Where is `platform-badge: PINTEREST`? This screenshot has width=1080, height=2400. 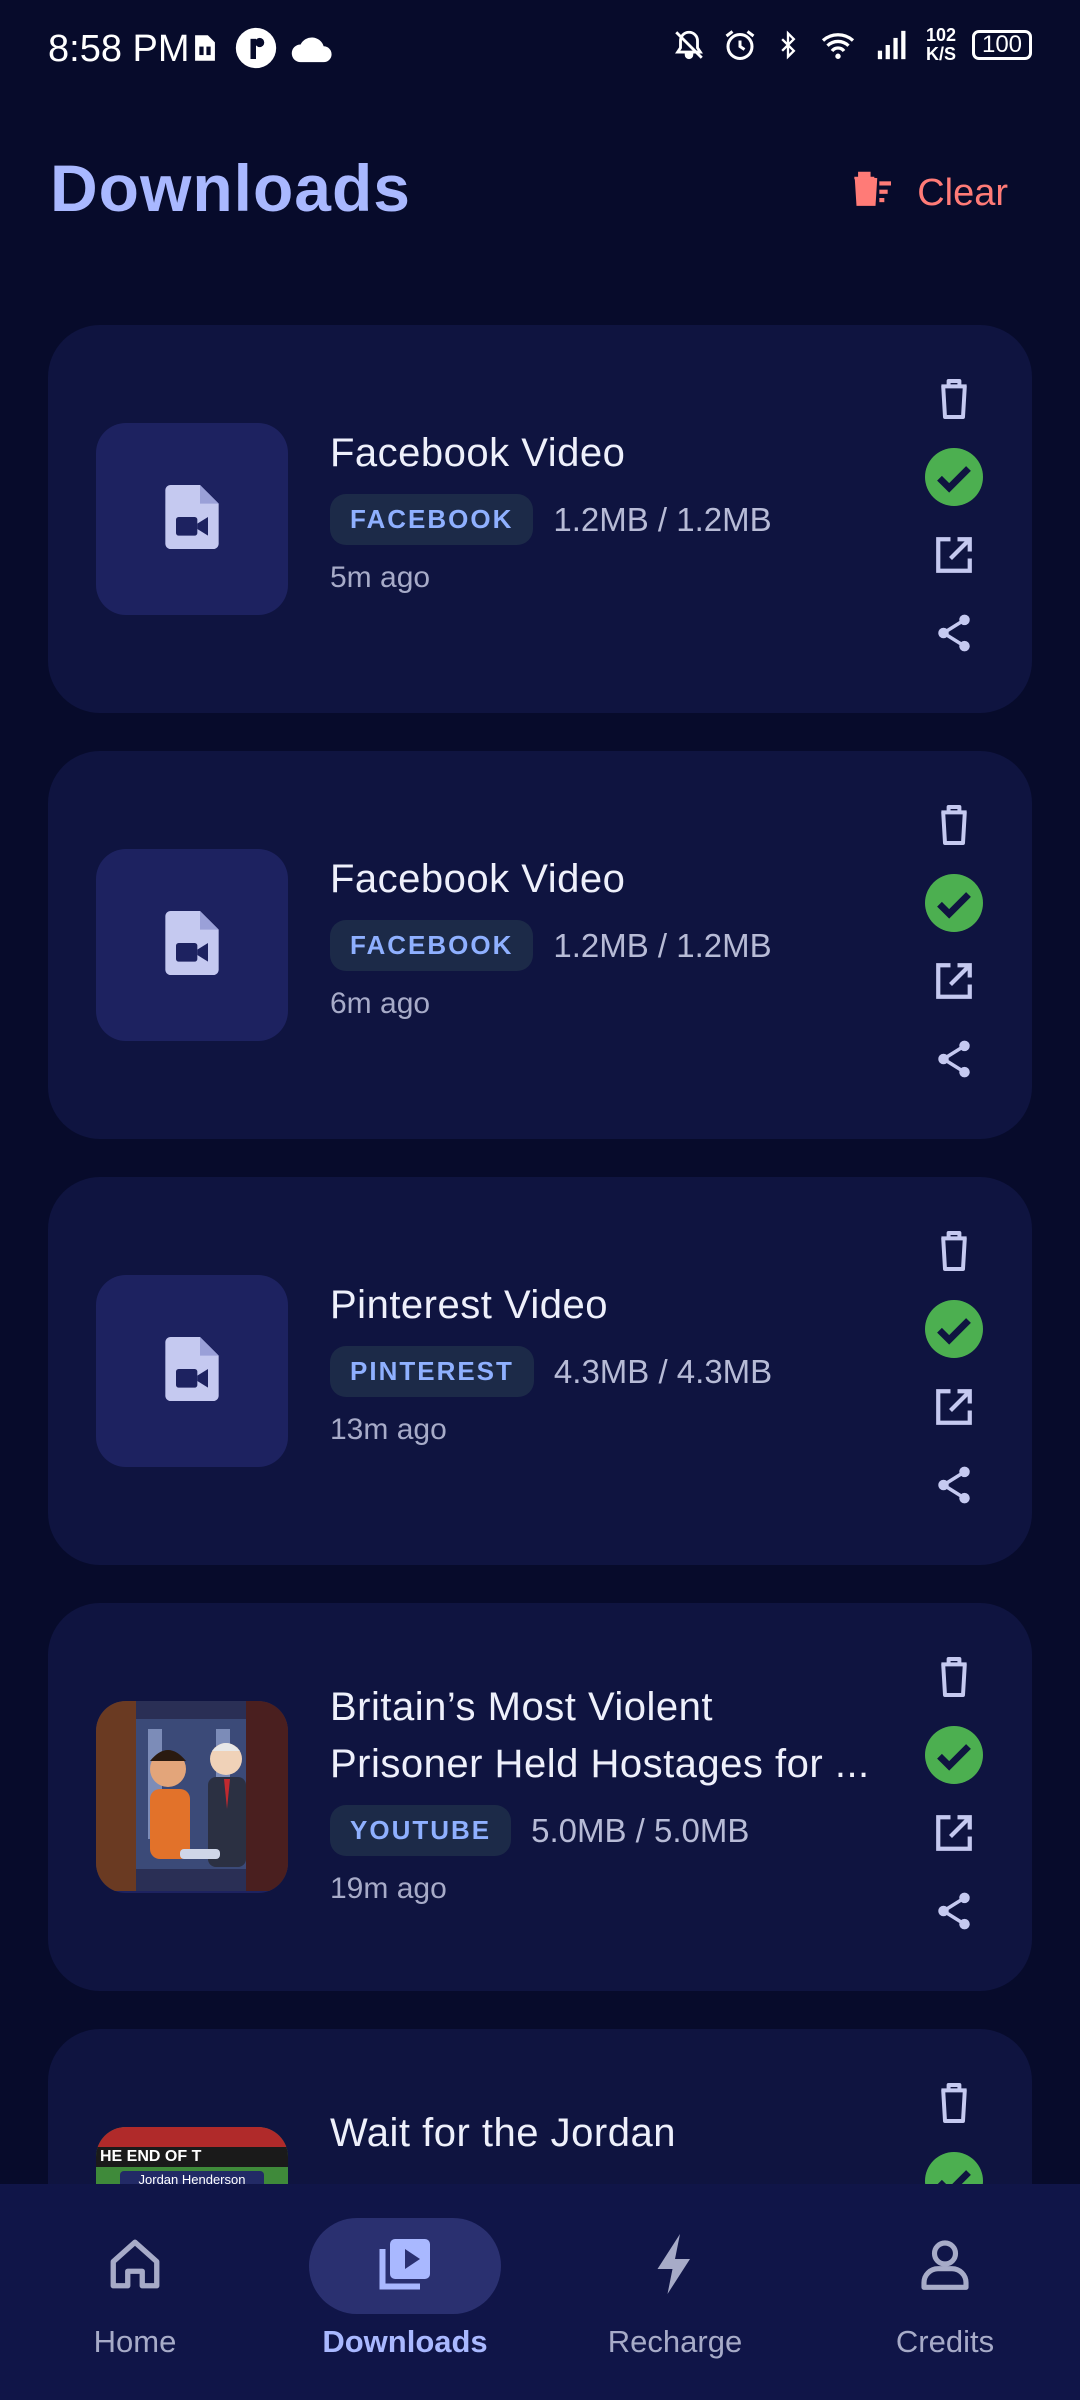
platform-badge: PINTEREST is located at coordinates (432, 1371).